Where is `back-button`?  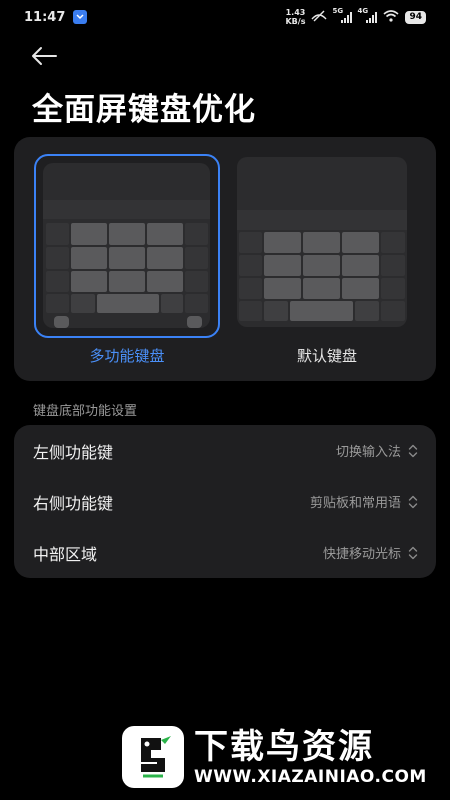
back-button is located at coordinates (46, 56).